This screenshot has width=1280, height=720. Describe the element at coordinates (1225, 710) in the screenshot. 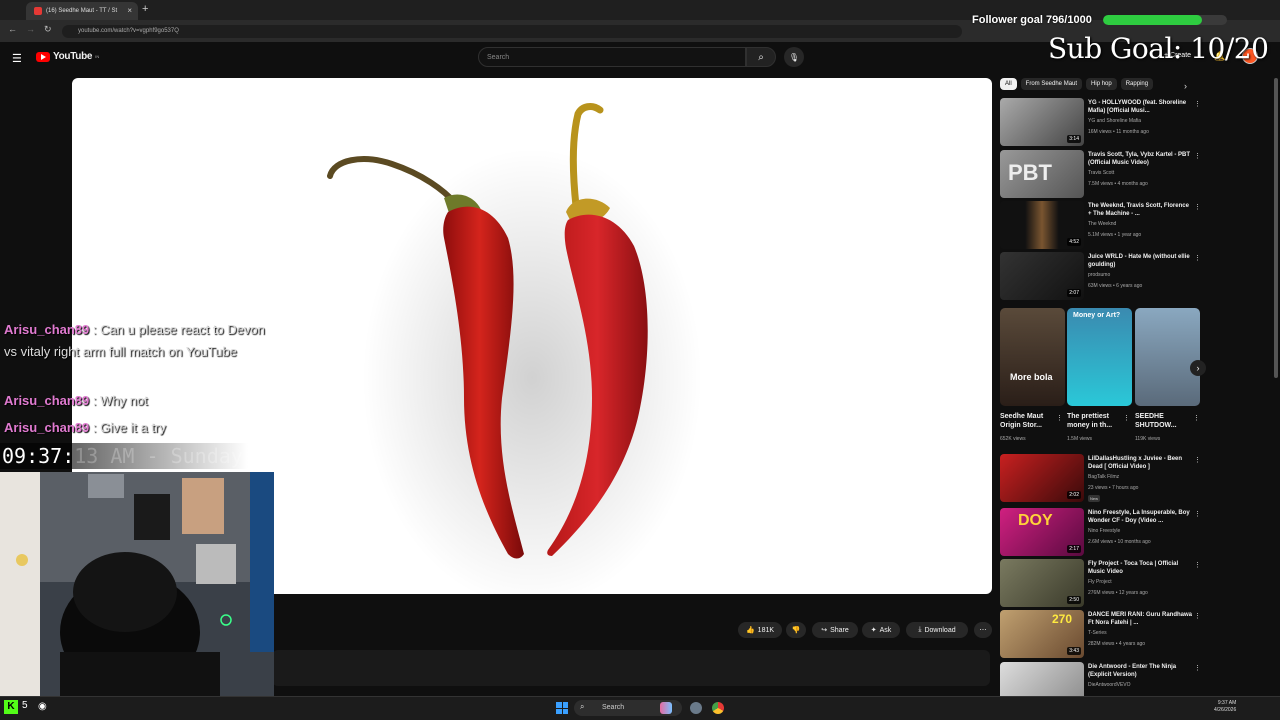

I see `tray-date: 4/26/2026` at that location.